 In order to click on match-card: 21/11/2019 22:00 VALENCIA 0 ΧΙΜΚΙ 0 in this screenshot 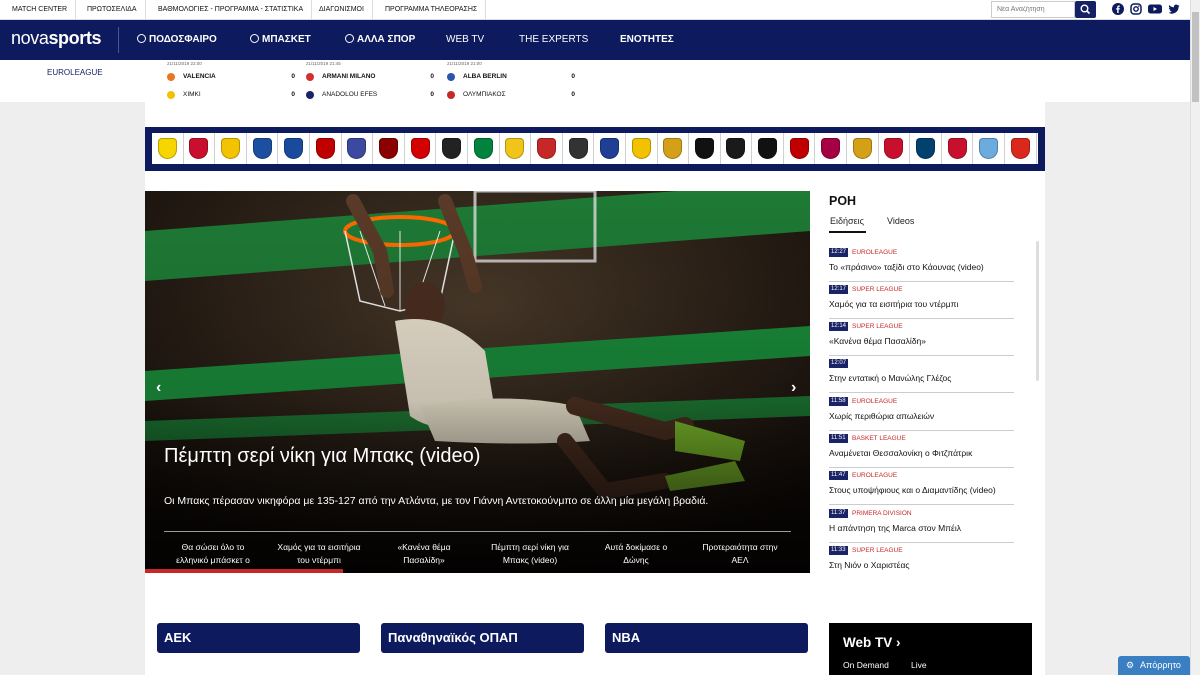, I will do `click(229, 81)`.